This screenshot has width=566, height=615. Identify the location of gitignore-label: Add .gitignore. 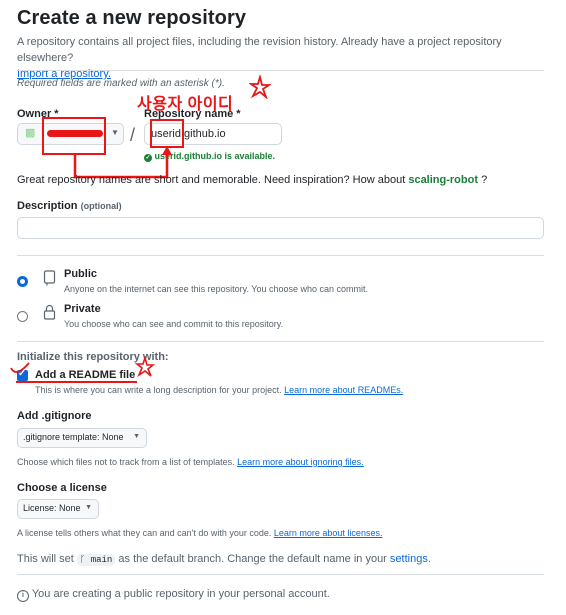
(54, 416).